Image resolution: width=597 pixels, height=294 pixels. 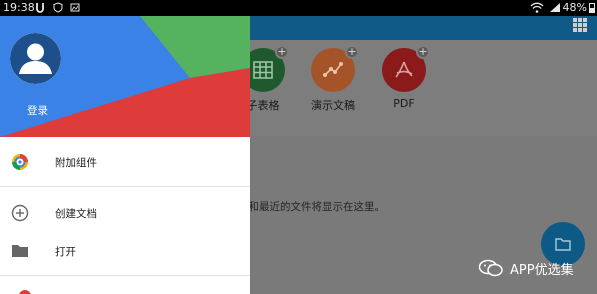 I want to click on pdf-icon: +, so click(x=406, y=68).